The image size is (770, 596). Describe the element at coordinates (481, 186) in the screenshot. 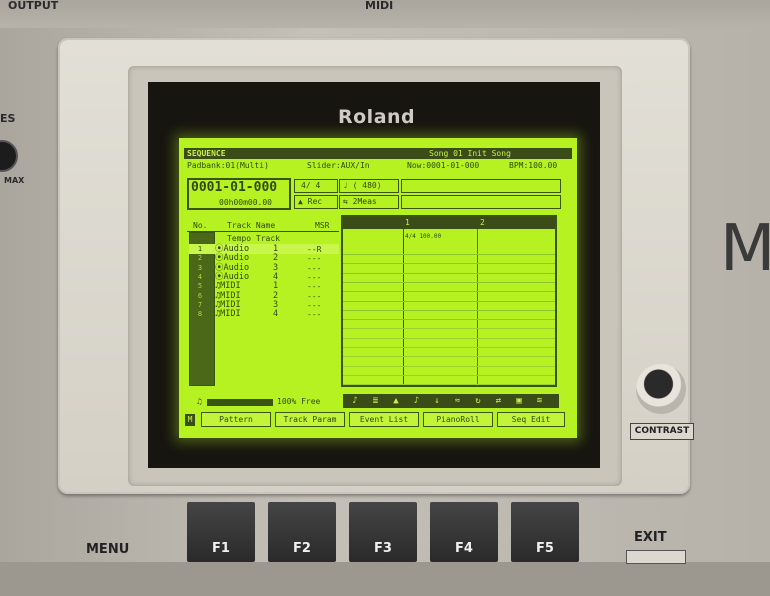

I see `info-field-top` at that location.